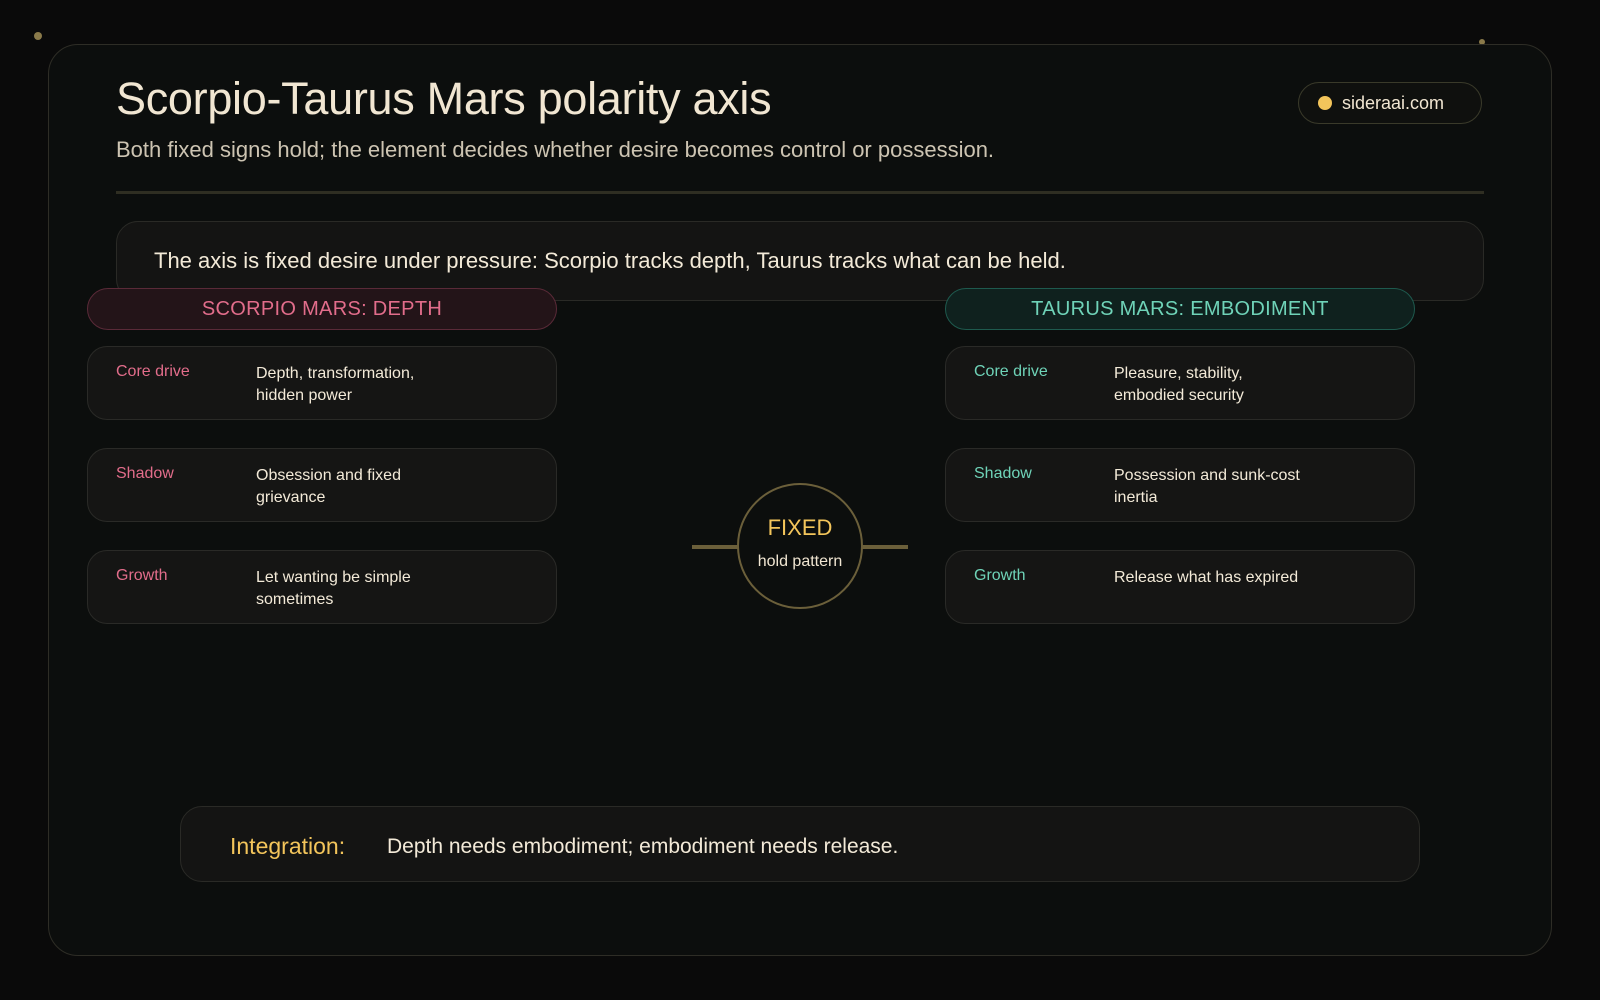 The image size is (1600, 1000). Describe the element at coordinates (1180, 309) in the screenshot. I see `taurus-heading: TAURUS MARS: EMBODIMENT` at that location.